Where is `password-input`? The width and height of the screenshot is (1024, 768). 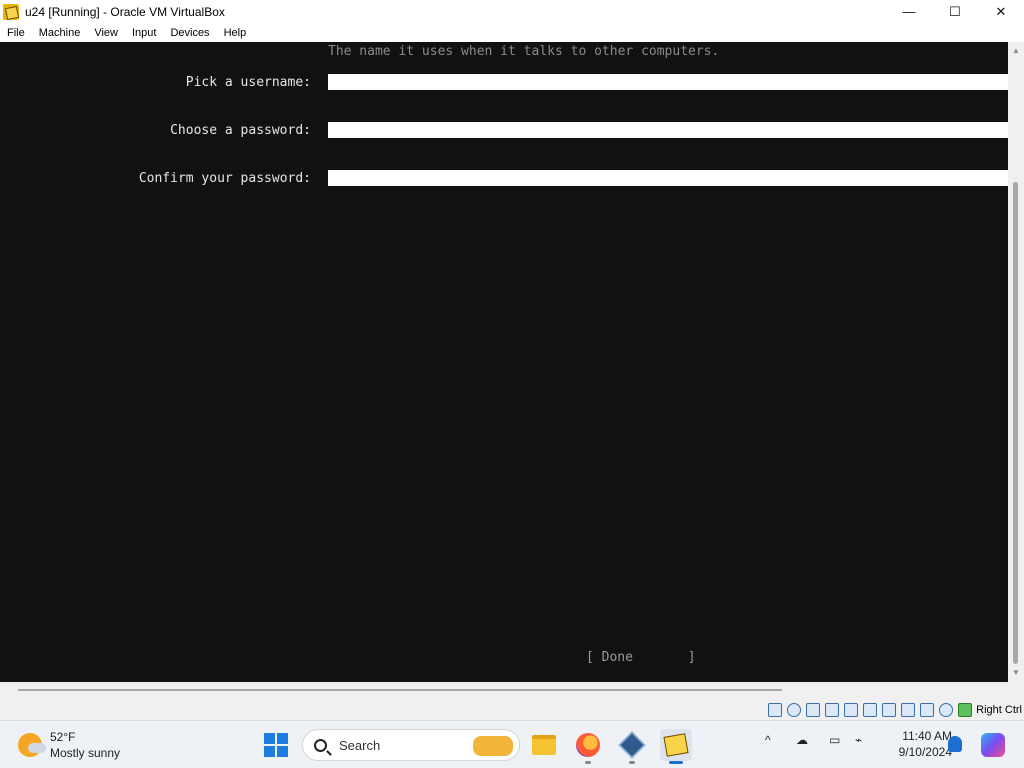 password-input is located at coordinates (668, 130).